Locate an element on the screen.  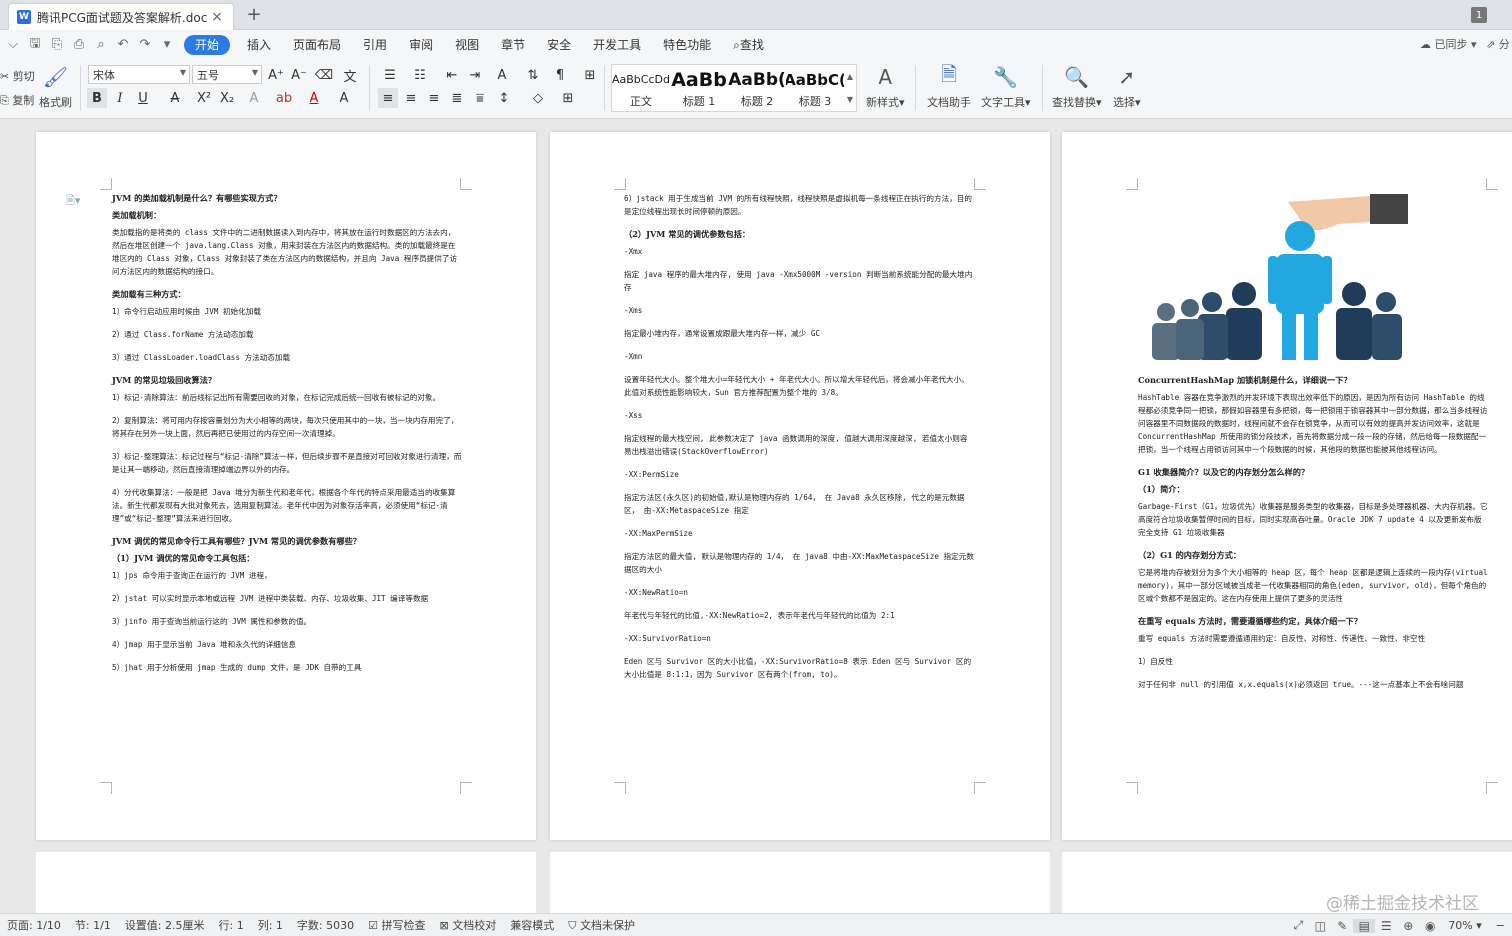
menu-chevron-icon: ⌵ is located at coordinates (13, 45).